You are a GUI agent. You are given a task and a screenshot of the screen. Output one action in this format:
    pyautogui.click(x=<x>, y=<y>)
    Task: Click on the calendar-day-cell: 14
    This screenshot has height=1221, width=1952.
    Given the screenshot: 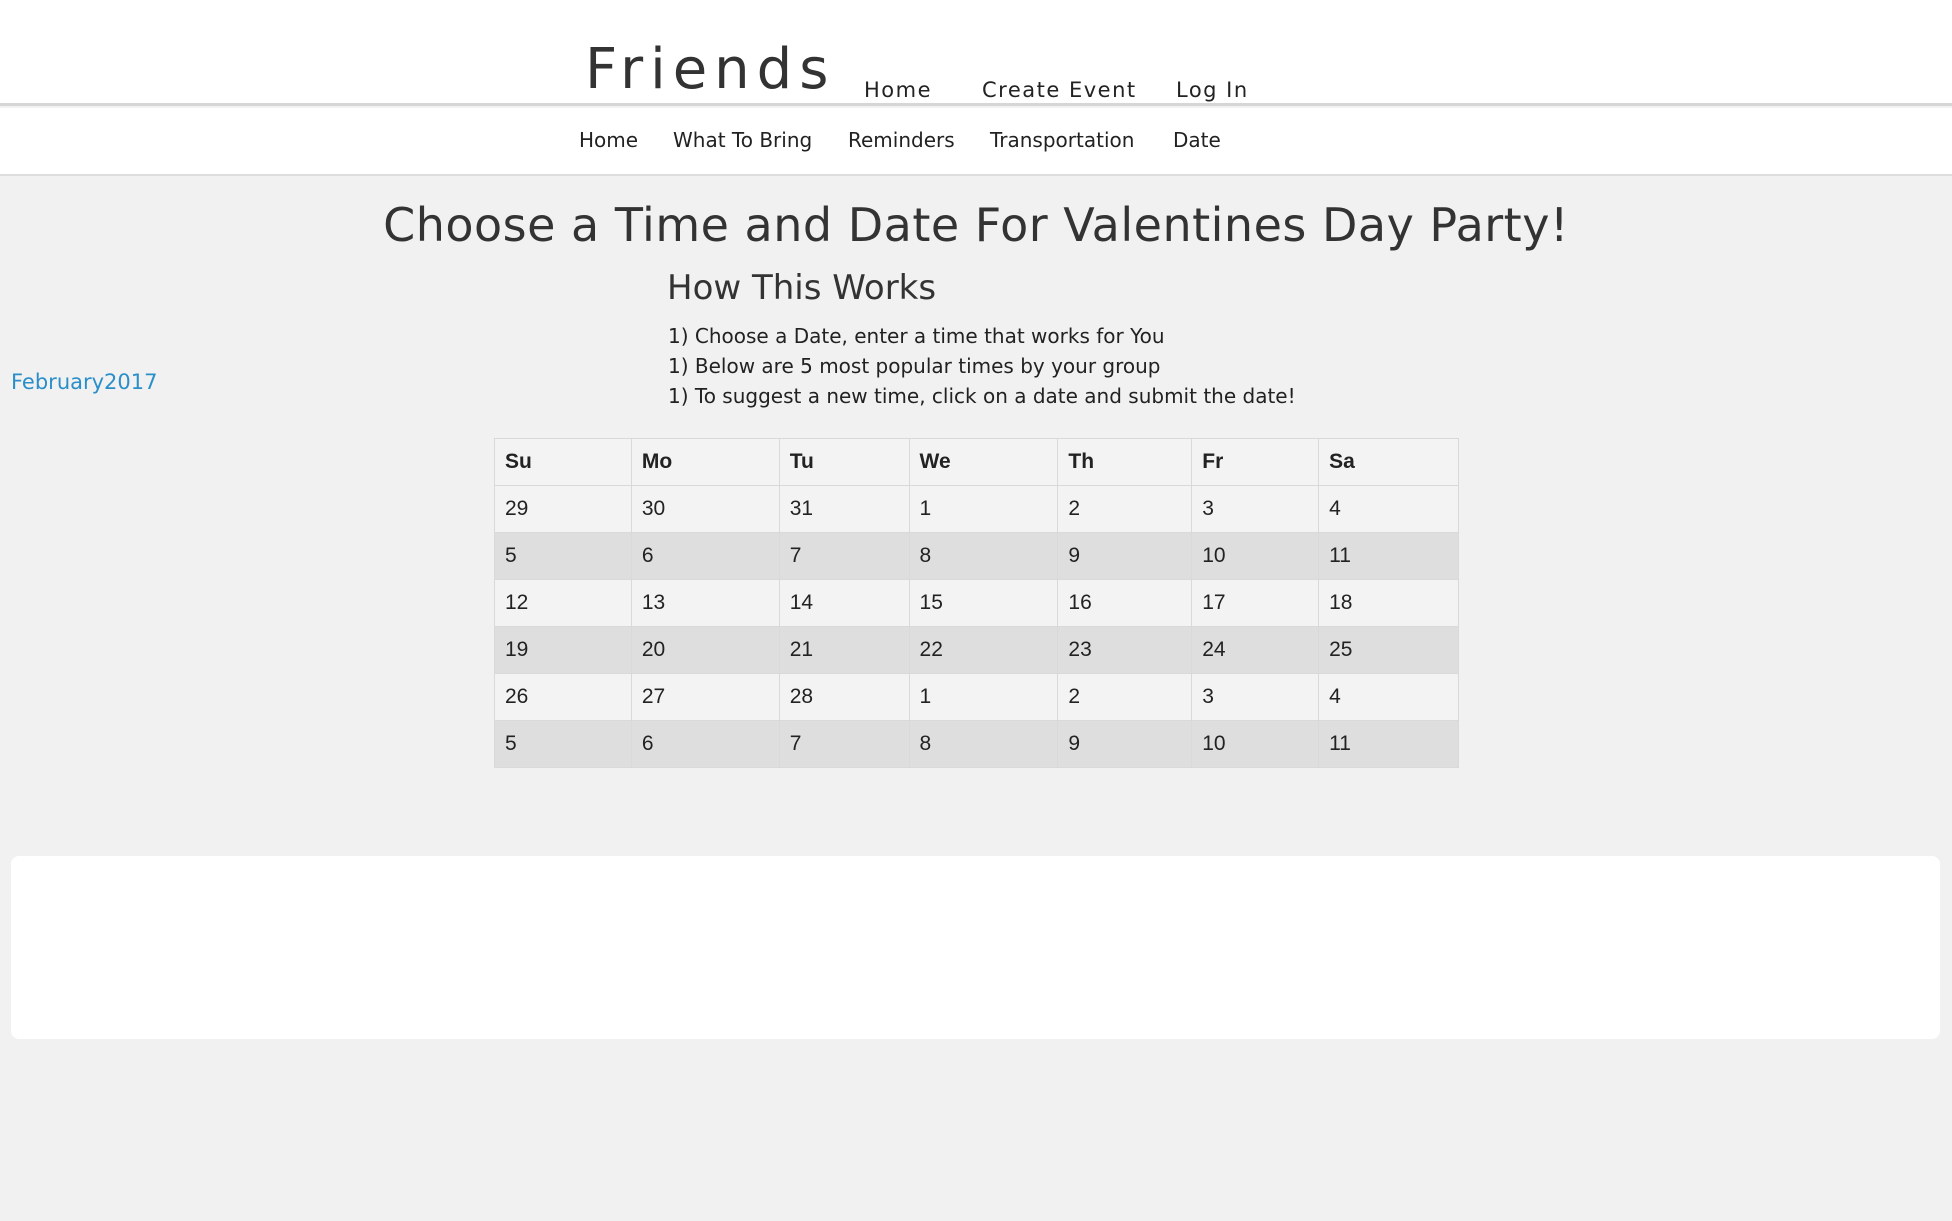 What is the action you would take?
    pyautogui.click(x=844, y=603)
    